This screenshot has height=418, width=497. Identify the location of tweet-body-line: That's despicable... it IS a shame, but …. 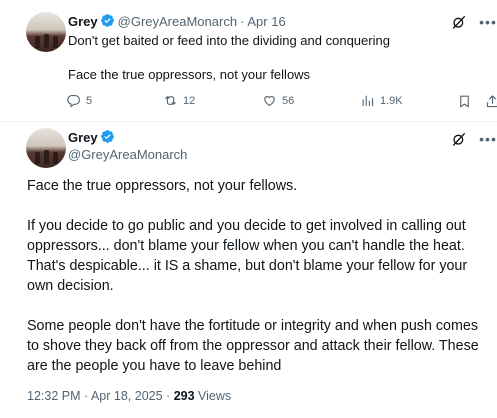
(262, 266).